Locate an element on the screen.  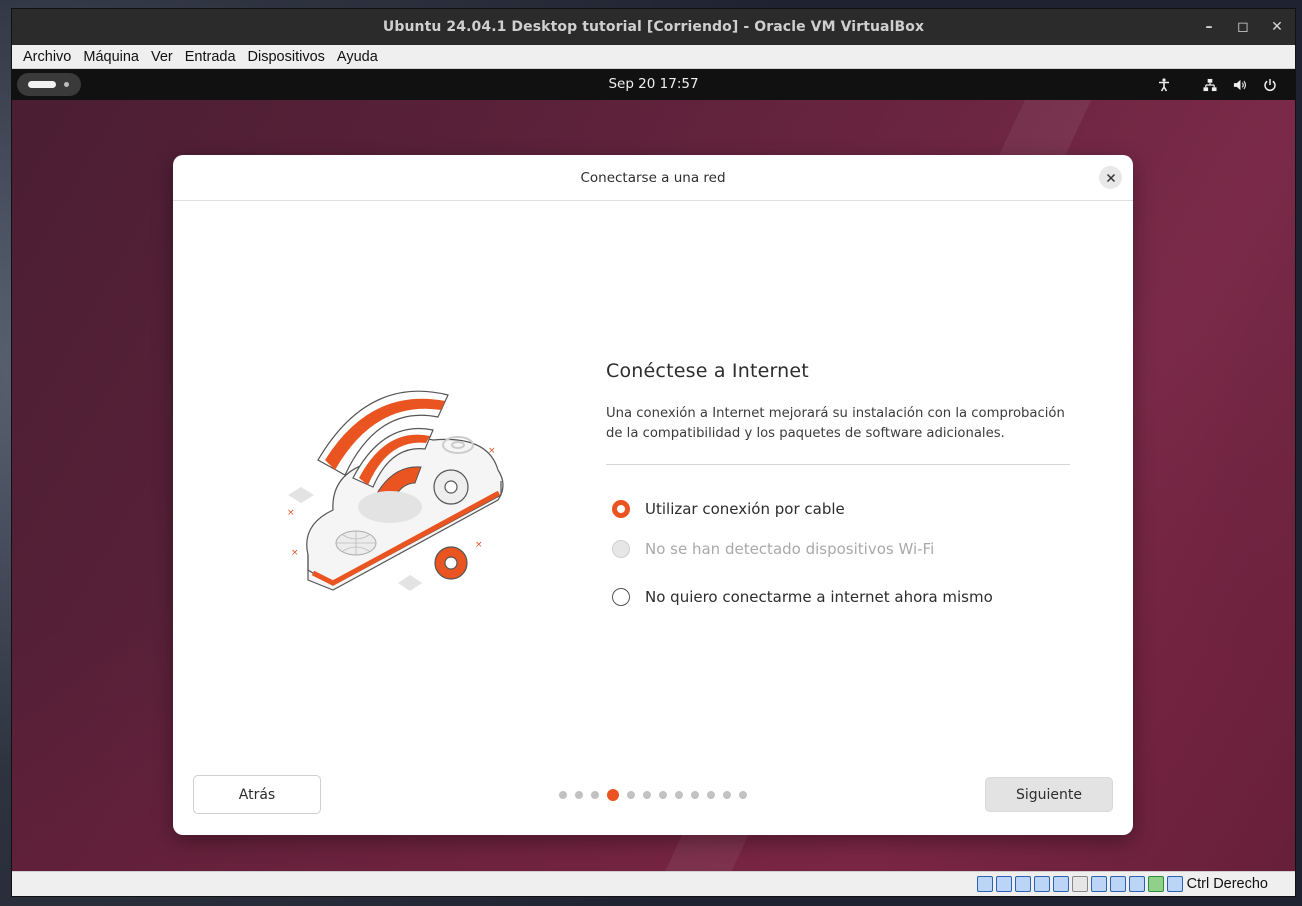
menu-ayuda: Ayuda is located at coordinates (357, 57).